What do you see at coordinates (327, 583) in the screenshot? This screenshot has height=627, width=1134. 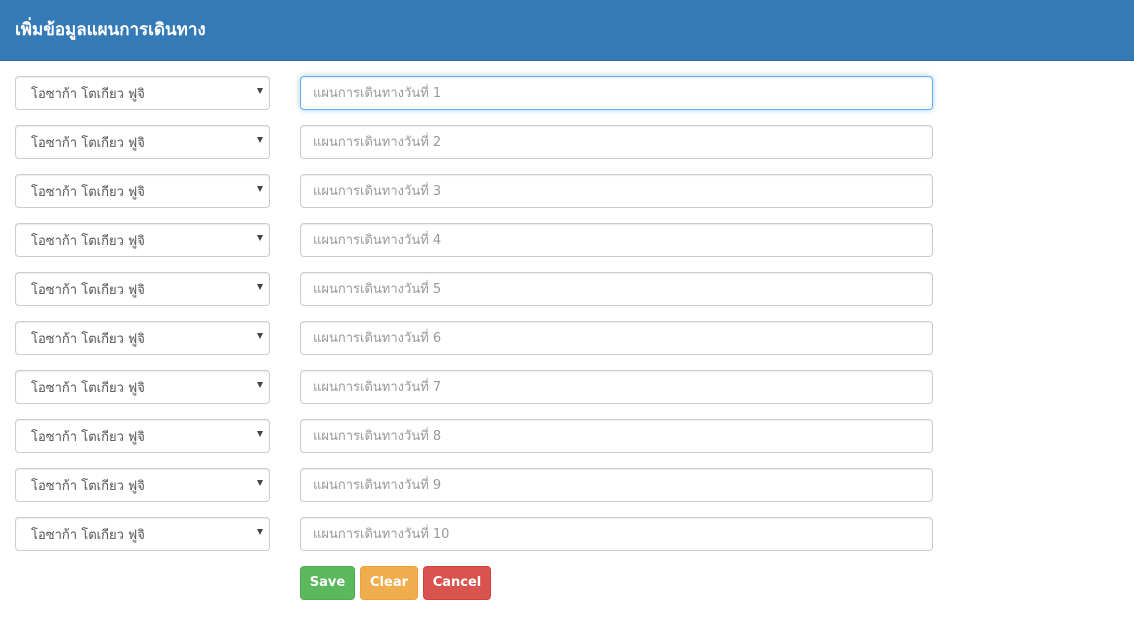 I see `save-button: Save` at bounding box center [327, 583].